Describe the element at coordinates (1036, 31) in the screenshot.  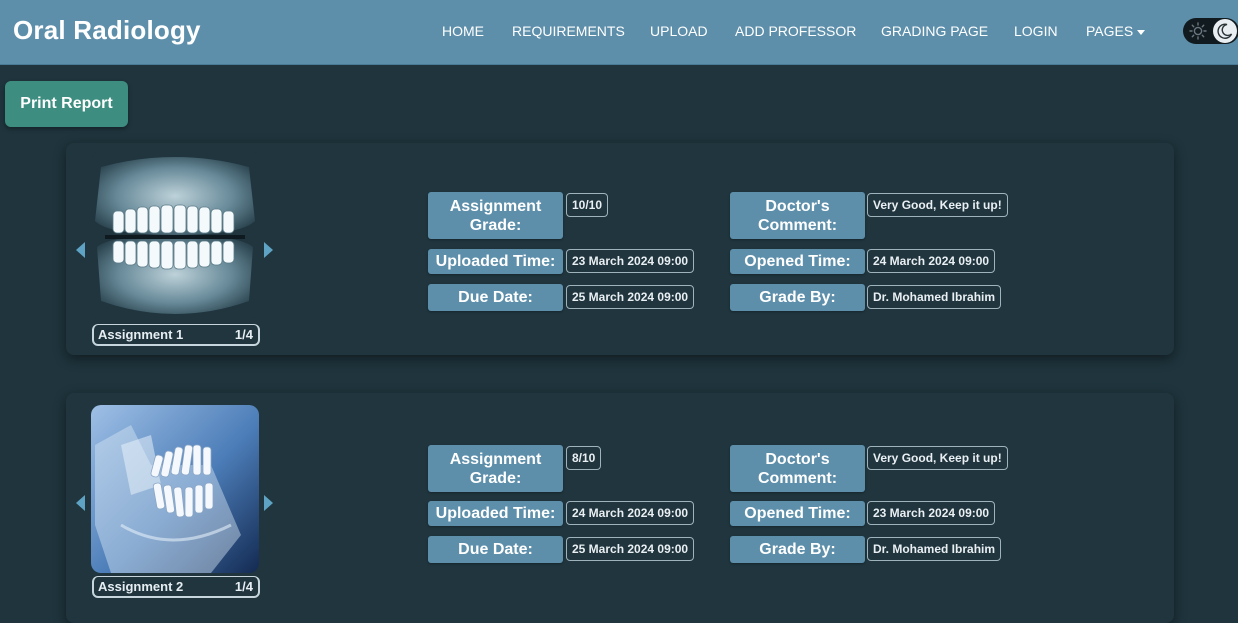
I see `nav-login: LOGIN` at that location.